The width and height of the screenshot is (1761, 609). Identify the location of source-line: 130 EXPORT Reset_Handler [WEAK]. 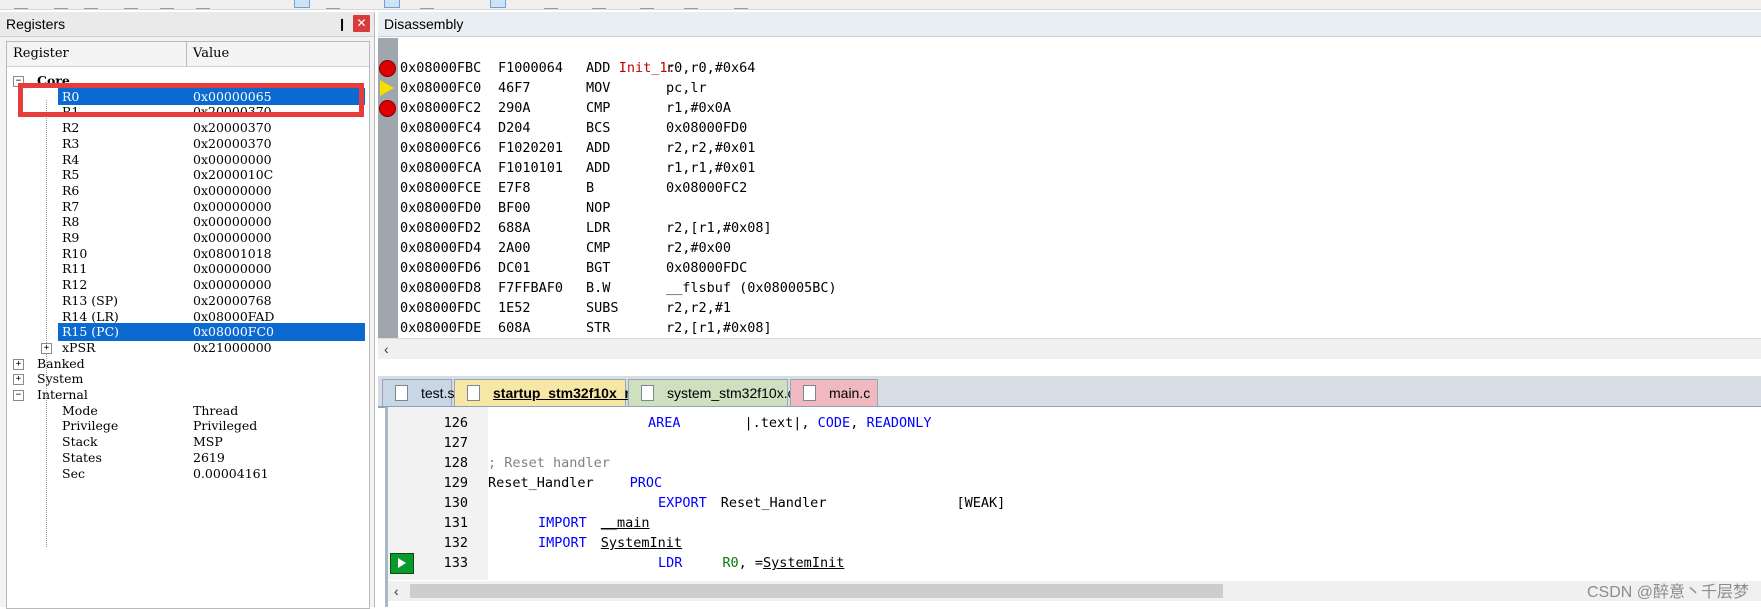
(1074, 503).